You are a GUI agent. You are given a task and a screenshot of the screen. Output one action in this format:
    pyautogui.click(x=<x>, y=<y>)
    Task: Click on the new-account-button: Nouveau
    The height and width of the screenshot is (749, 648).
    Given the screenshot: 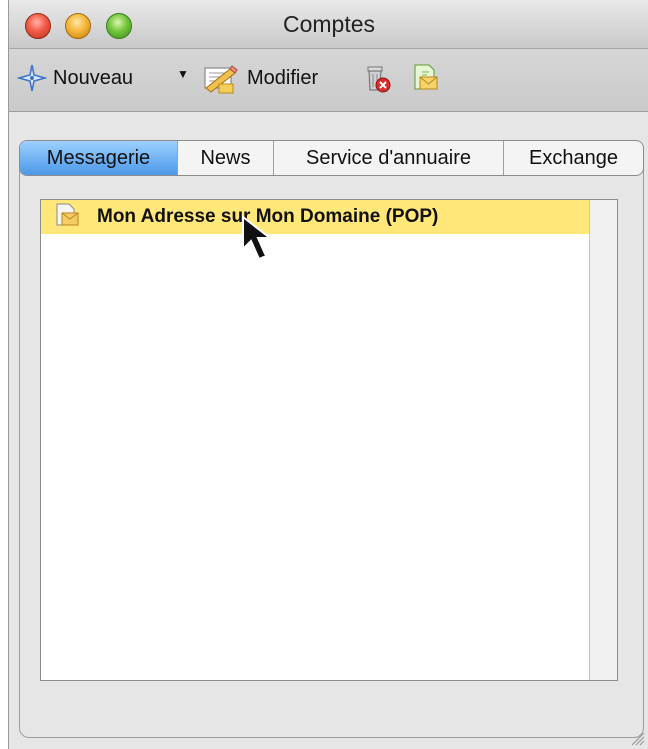 What is the action you would take?
    pyautogui.click(x=75, y=78)
    